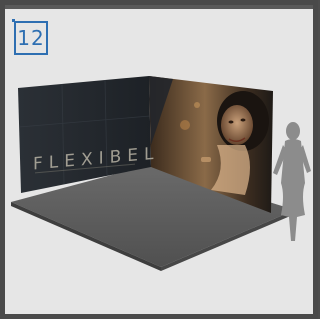 The image size is (320, 319). Describe the element at coordinates (31, 38) in the screenshot. I see `number-badge: 12` at that location.